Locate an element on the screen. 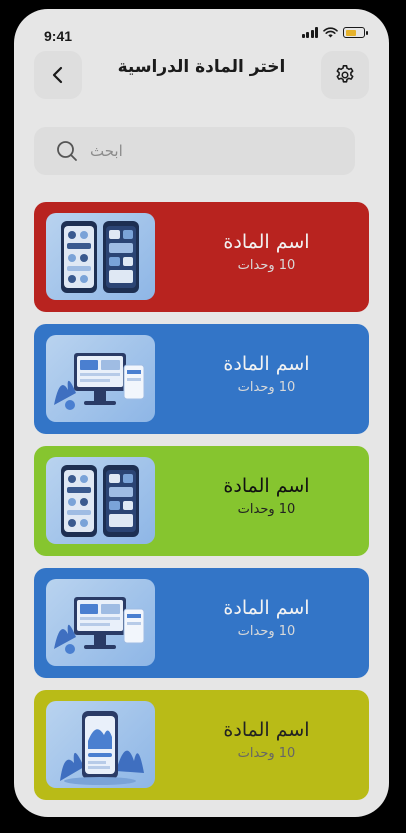 This screenshot has width=406, height=833. gear-icon is located at coordinates (345, 74).